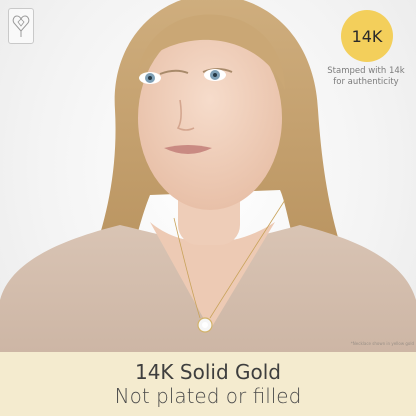 This screenshot has height=416, width=416. I want to click on stamp-note: Stamped with 14k for authenticity, so click(366, 77).